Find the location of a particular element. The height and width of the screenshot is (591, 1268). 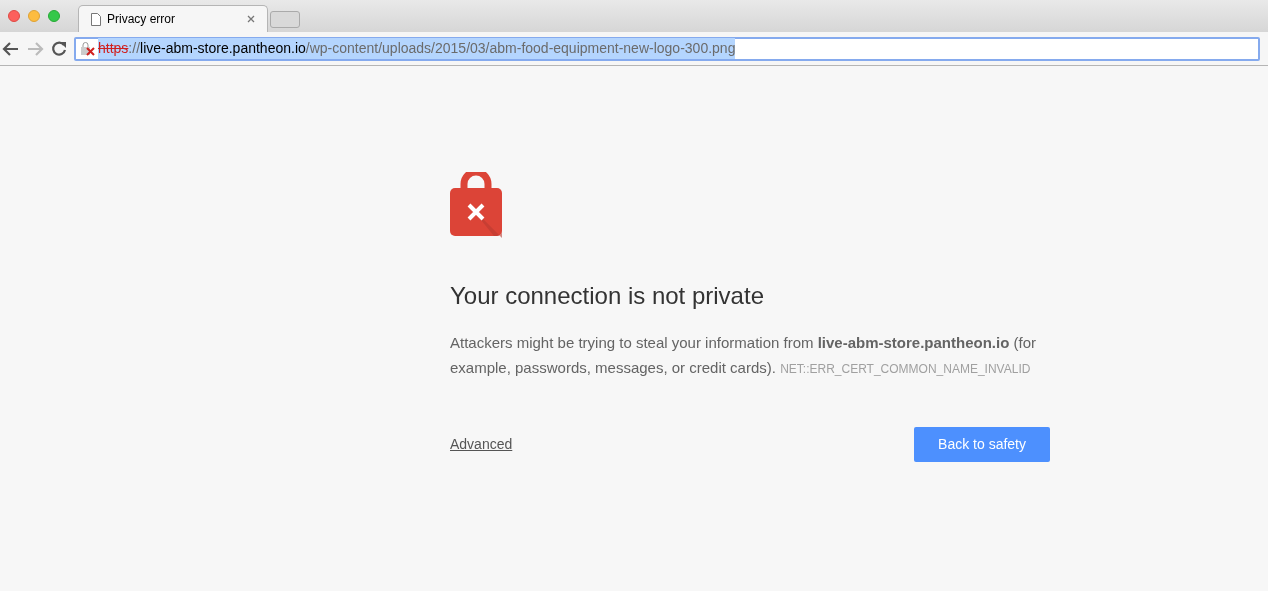

url-scheme: https is located at coordinates (113, 48).